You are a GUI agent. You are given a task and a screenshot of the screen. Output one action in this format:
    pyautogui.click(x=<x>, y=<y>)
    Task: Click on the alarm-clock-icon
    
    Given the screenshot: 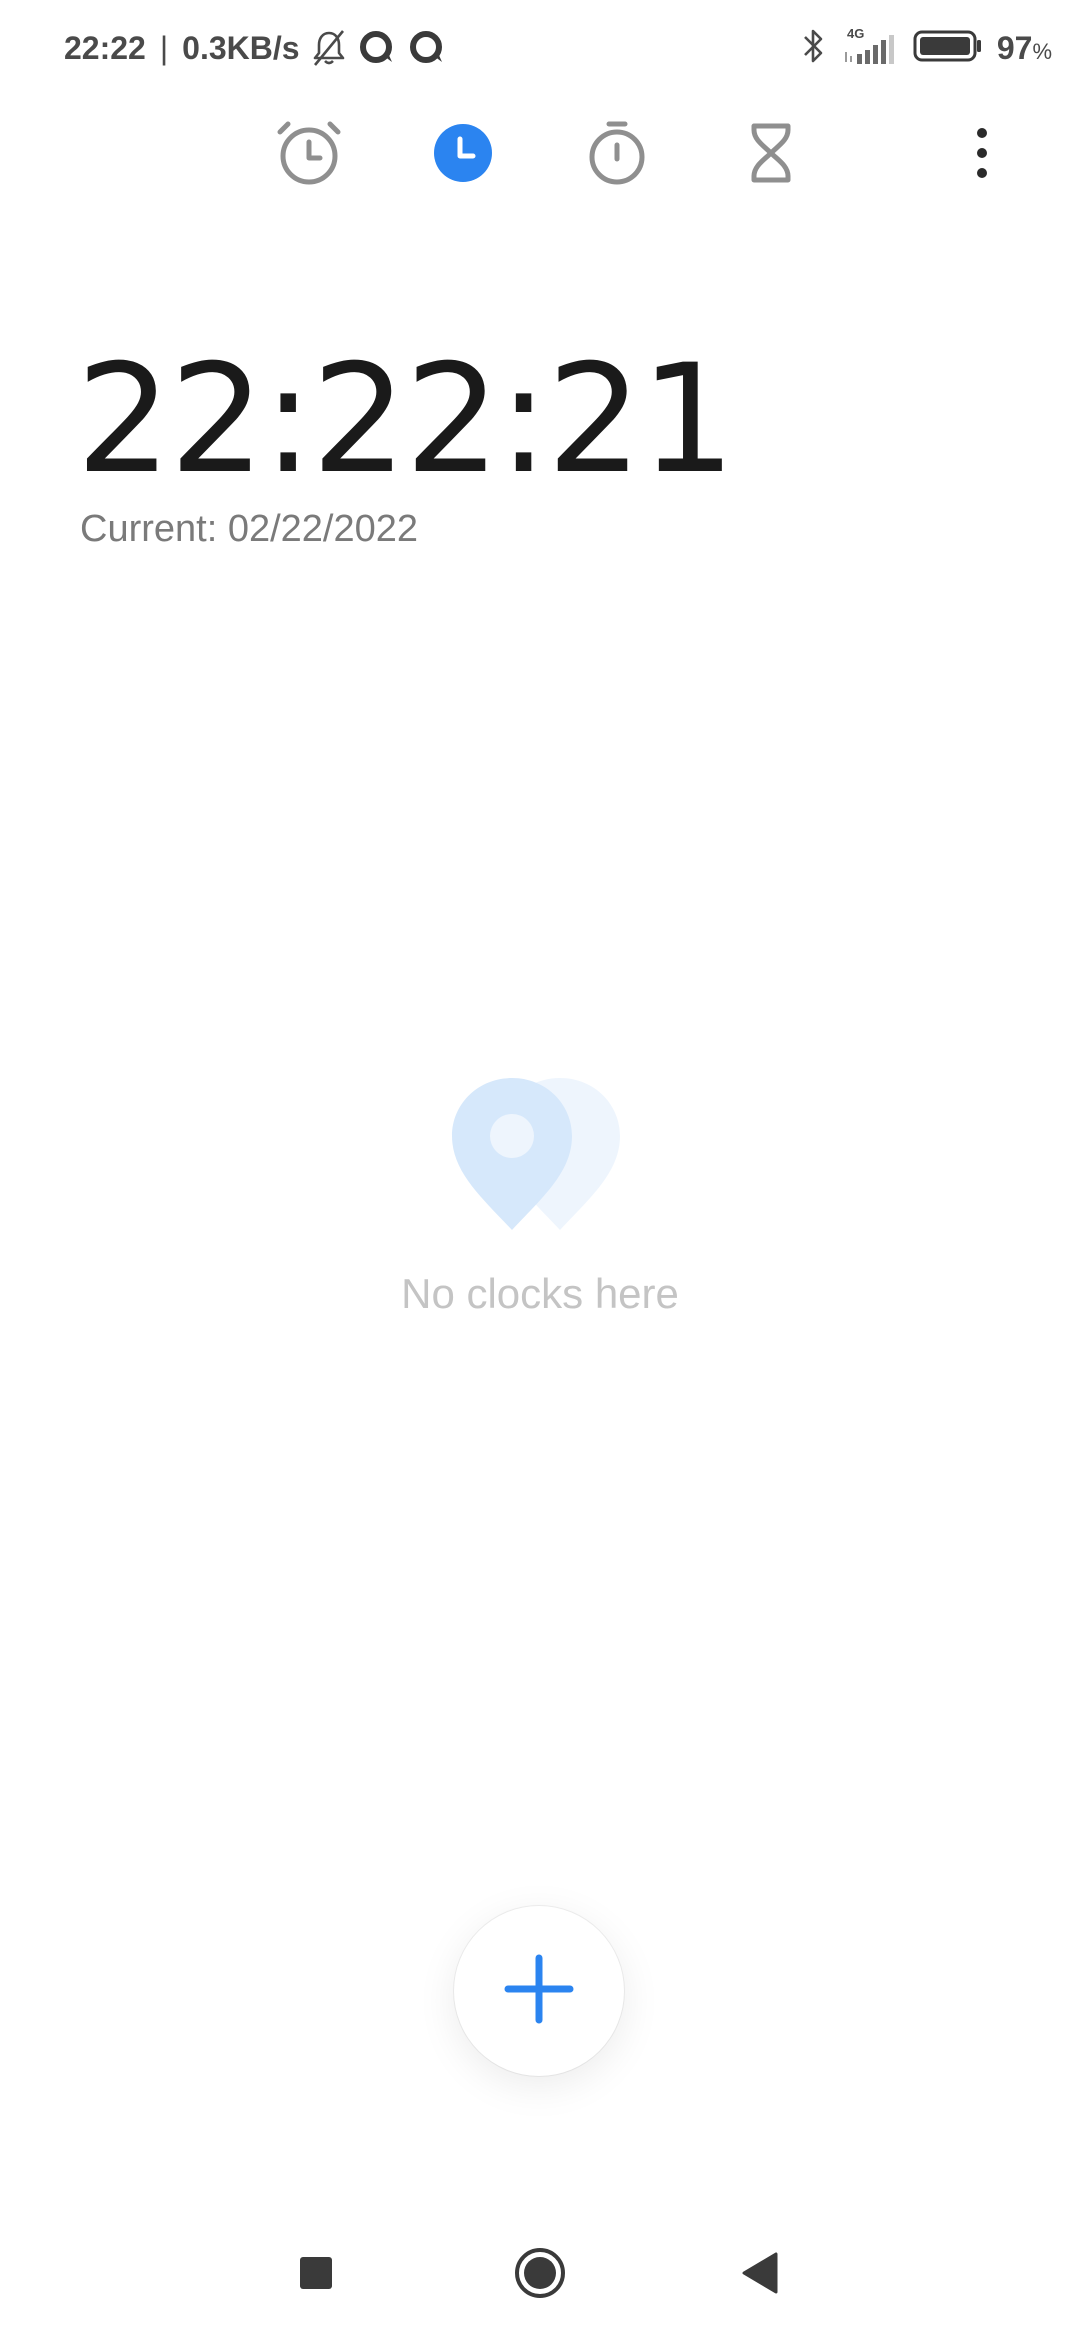 What is the action you would take?
    pyautogui.click(x=309, y=155)
    